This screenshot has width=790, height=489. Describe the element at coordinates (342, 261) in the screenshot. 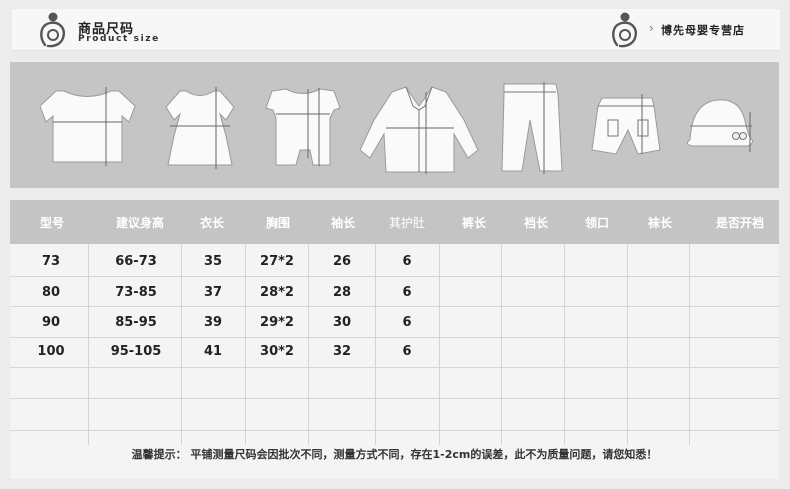

I see `table-cell: 26` at that location.